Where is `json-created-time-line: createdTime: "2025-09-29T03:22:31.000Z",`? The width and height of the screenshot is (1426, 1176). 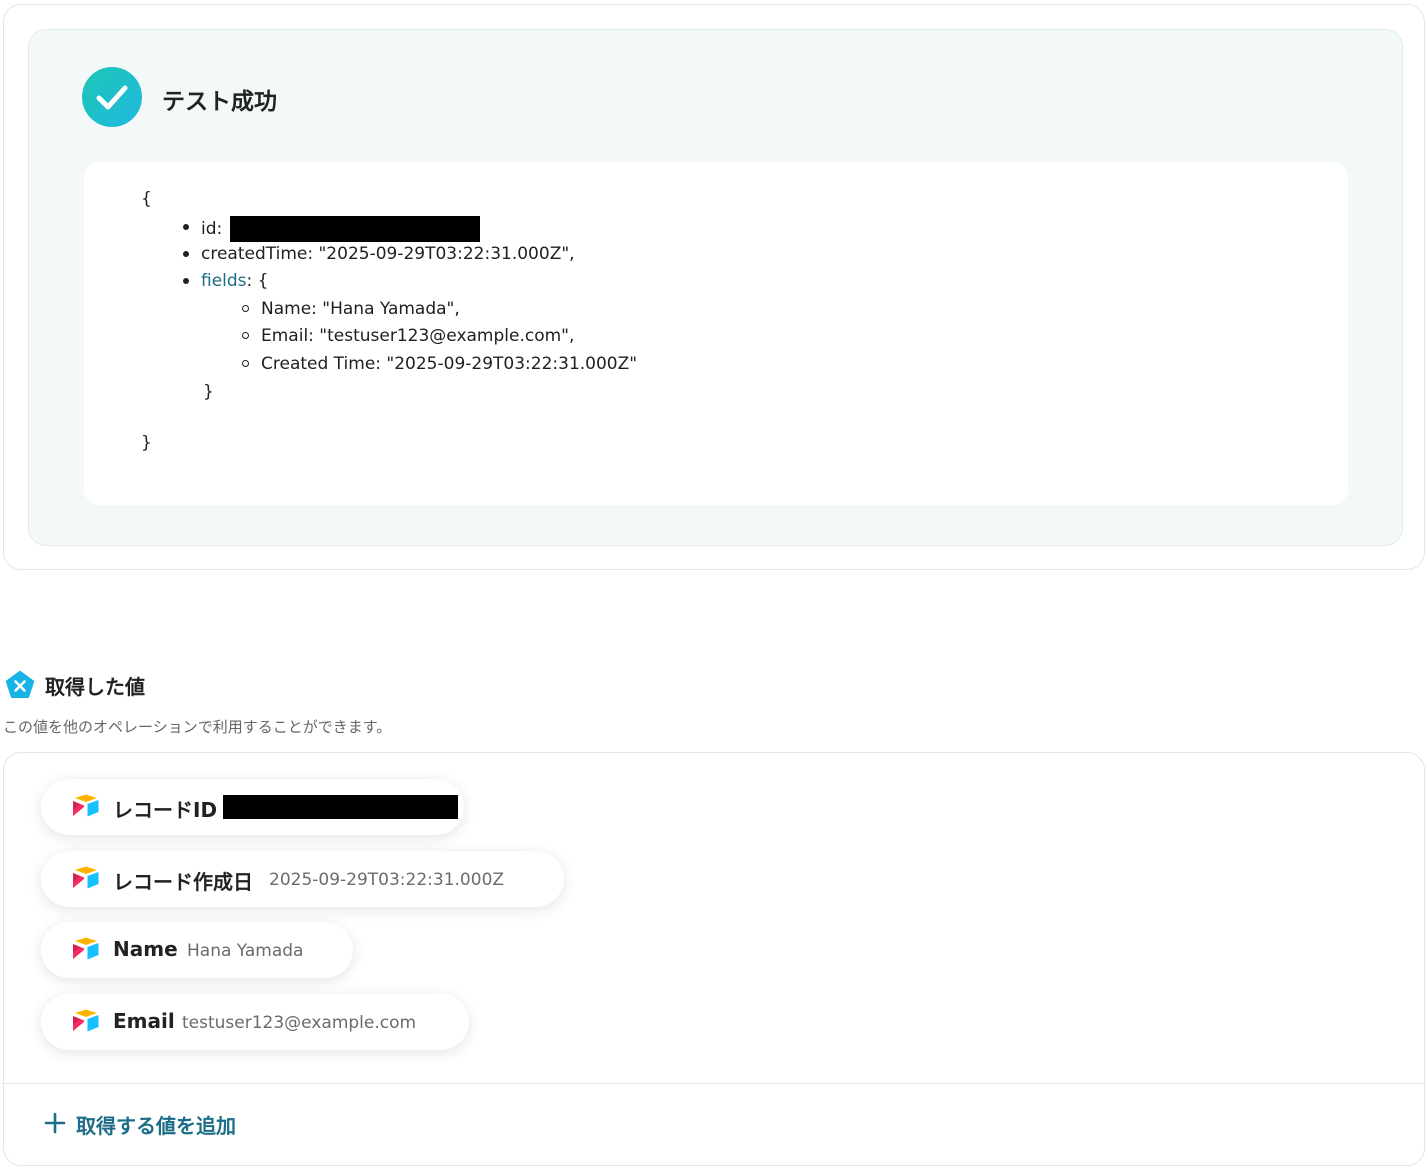
json-created-time-line: createdTime: "2025-09-29T03:22:31.000Z", is located at coordinates (388, 254).